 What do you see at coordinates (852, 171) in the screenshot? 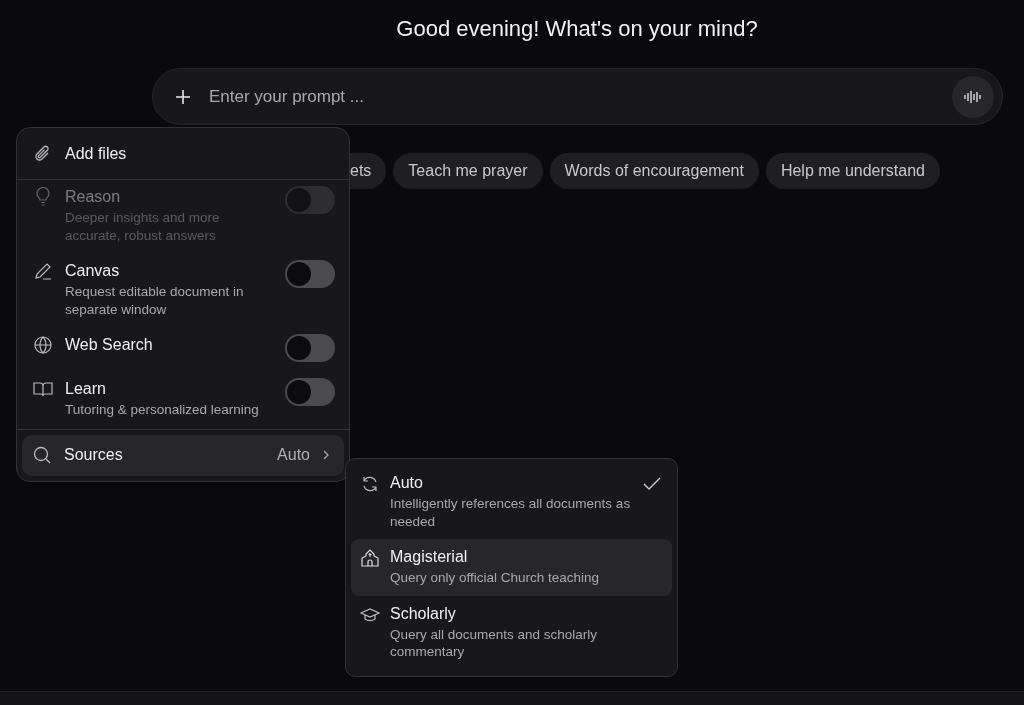
I see `suggestion-chip: Help me understand` at bounding box center [852, 171].